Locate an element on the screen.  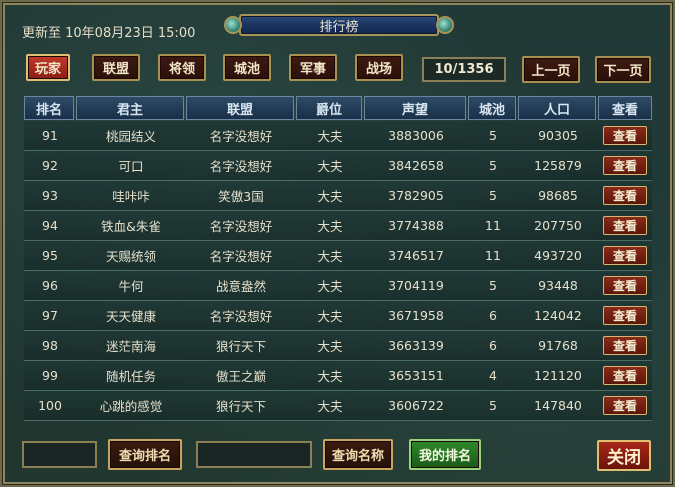
rank-cell: 91 is located at coordinates (50, 135).